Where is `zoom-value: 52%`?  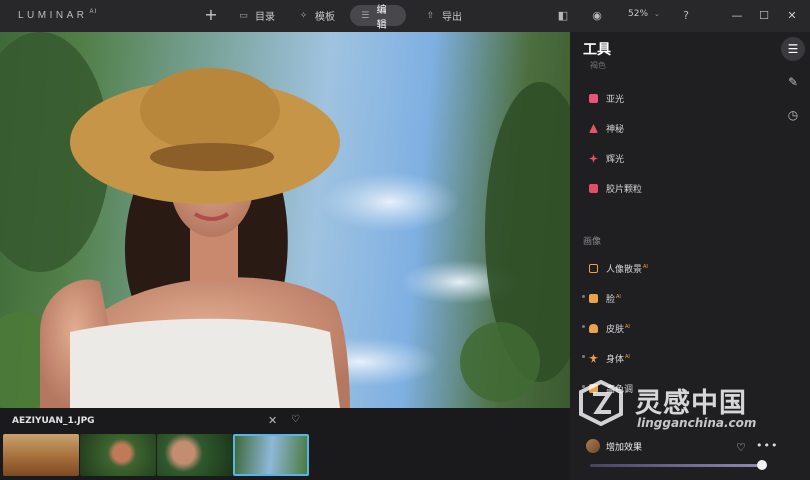
zoom-value: 52% is located at coordinates (638, 14).